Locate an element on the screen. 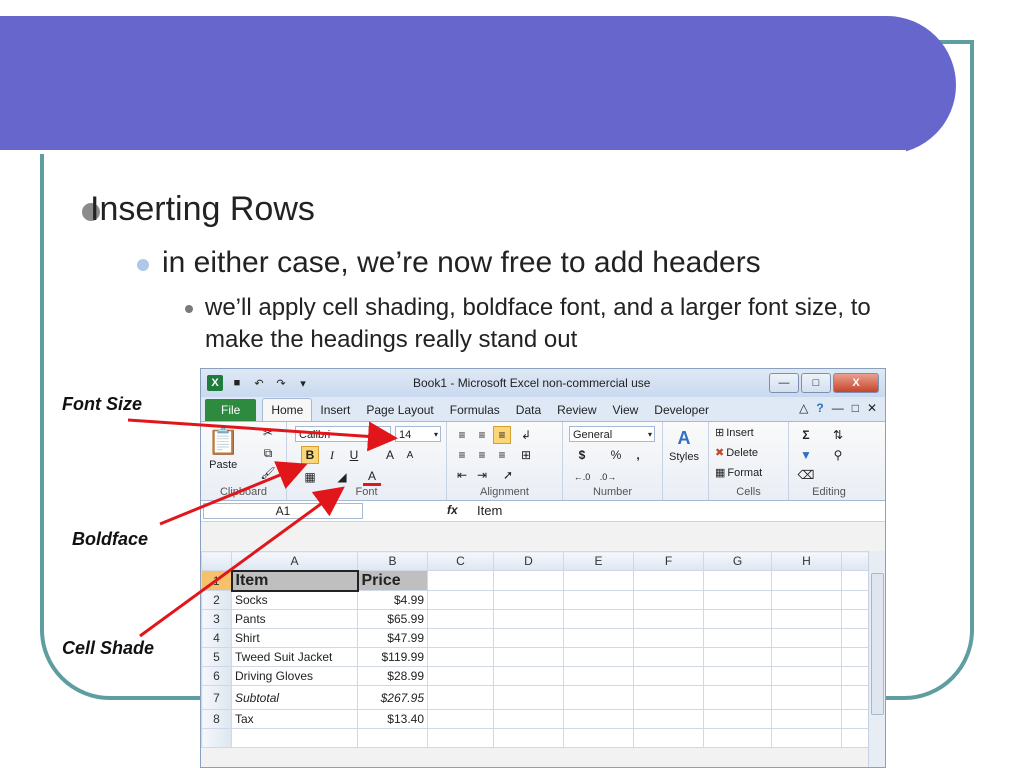  column-header-f: F is located at coordinates (668, 561).